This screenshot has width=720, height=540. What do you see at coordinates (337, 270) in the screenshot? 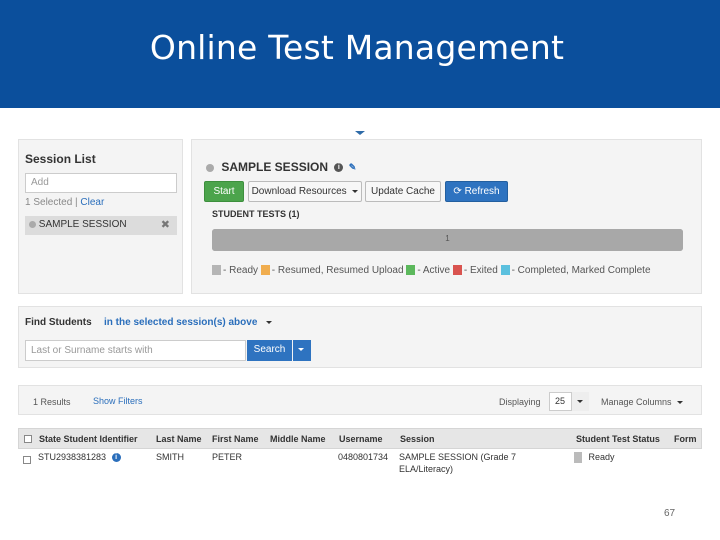
I see `legend-label-resumed: - Resumed, Resumed Upload` at bounding box center [337, 270].